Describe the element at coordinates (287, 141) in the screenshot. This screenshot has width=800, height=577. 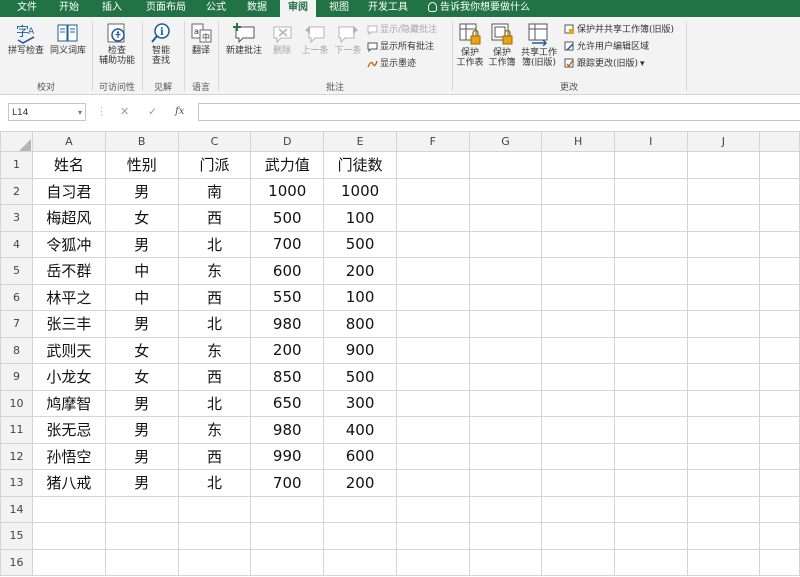
I see `column-header: D` at that location.